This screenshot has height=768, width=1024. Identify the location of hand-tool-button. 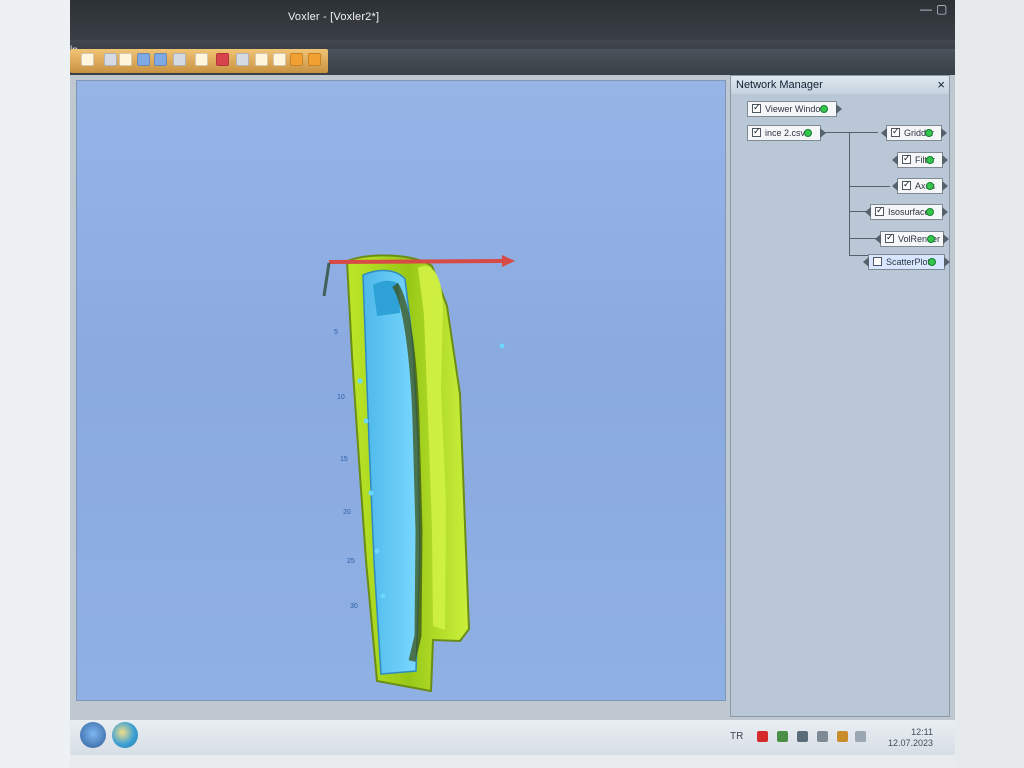
(87, 59).